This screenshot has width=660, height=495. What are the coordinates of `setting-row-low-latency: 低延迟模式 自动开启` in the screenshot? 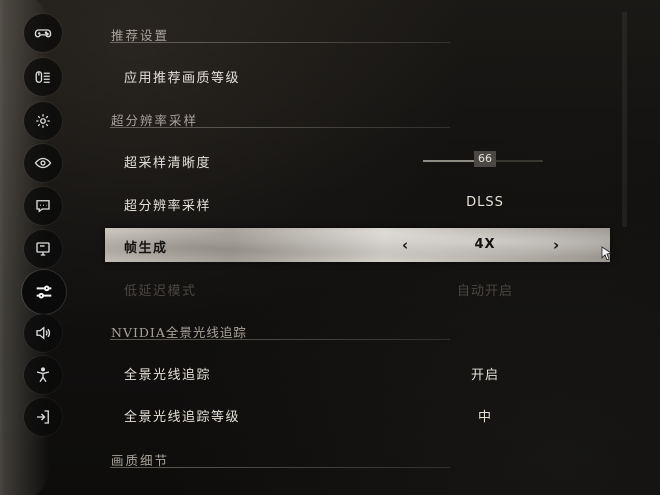 It's located at (357, 288).